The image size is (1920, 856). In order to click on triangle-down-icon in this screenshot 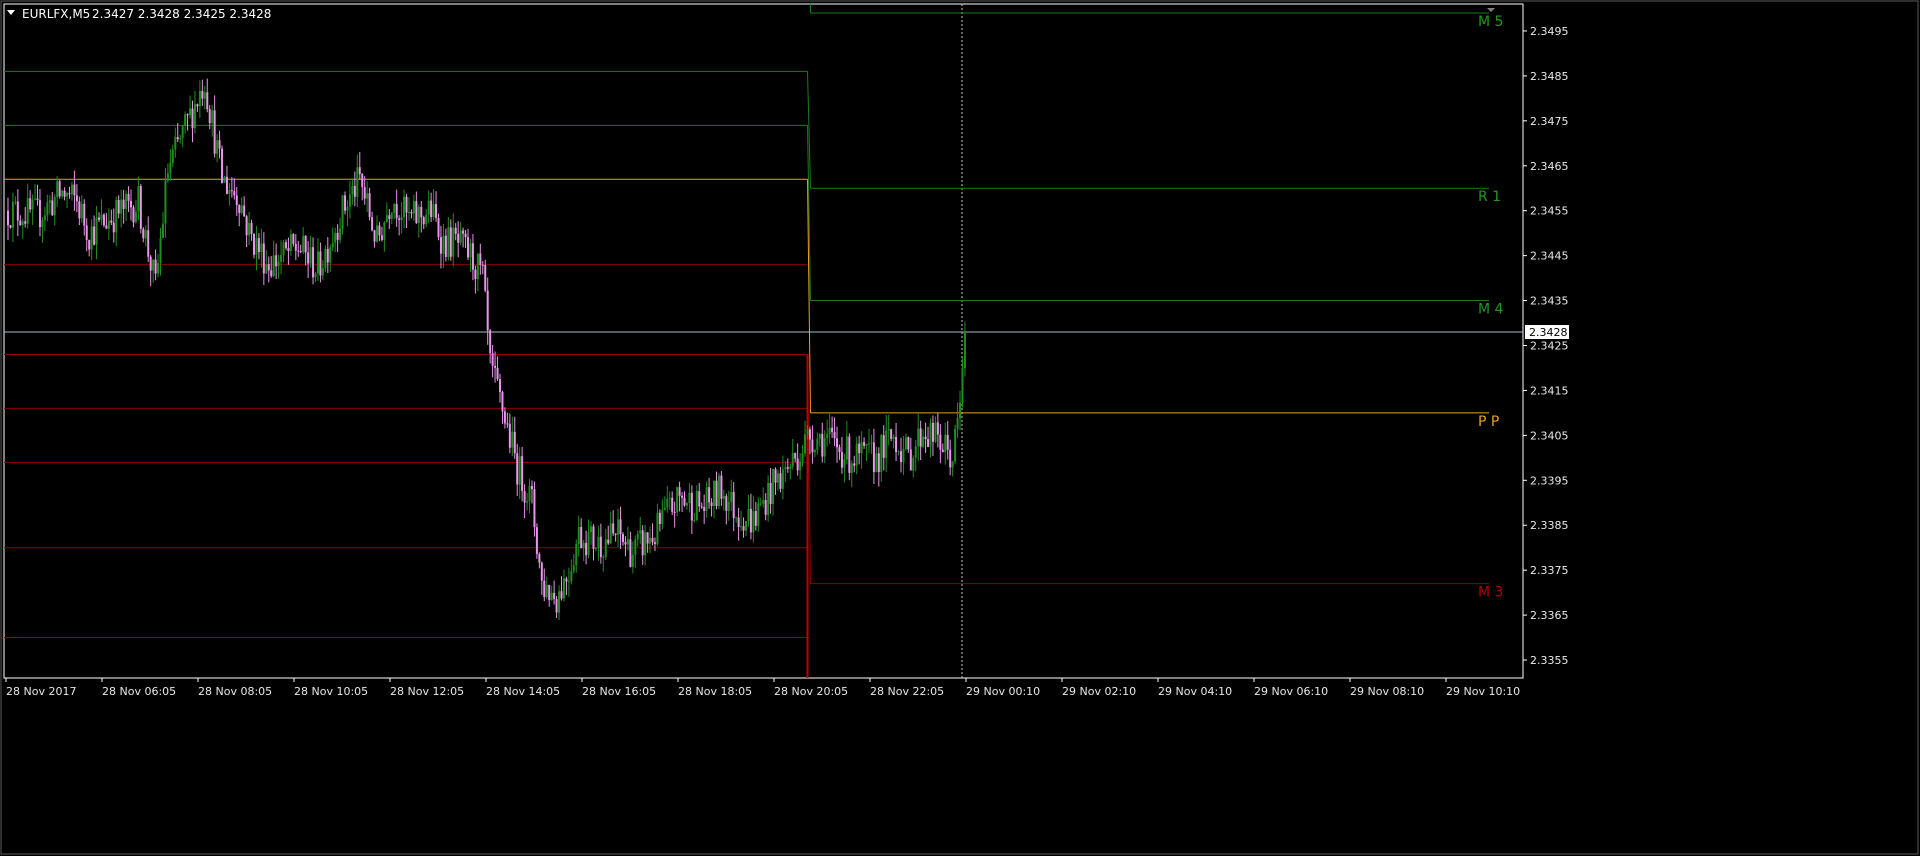, I will do `click(11, 12)`.